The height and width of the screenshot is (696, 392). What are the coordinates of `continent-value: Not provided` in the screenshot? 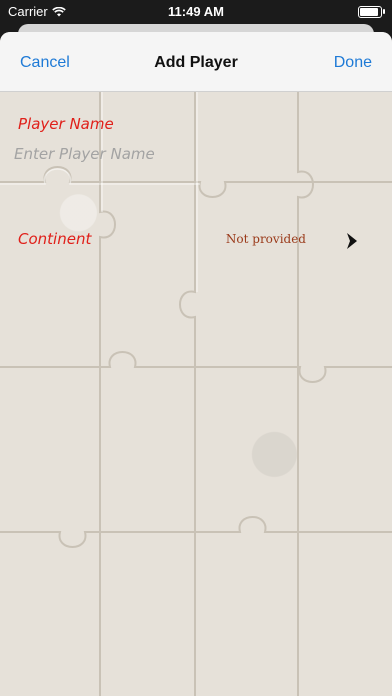 It's located at (265, 239).